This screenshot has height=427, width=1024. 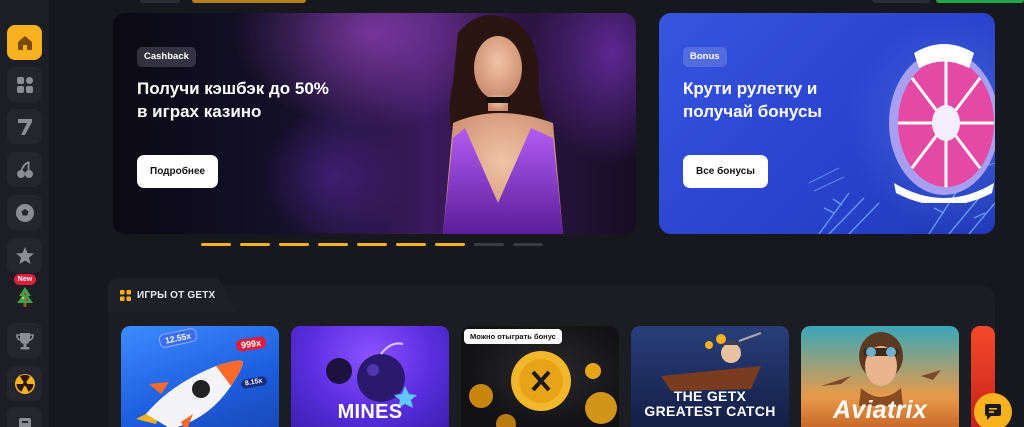 What do you see at coordinates (166, 57) in the screenshot?
I see `cashback-tag: Cashback` at bounding box center [166, 57].